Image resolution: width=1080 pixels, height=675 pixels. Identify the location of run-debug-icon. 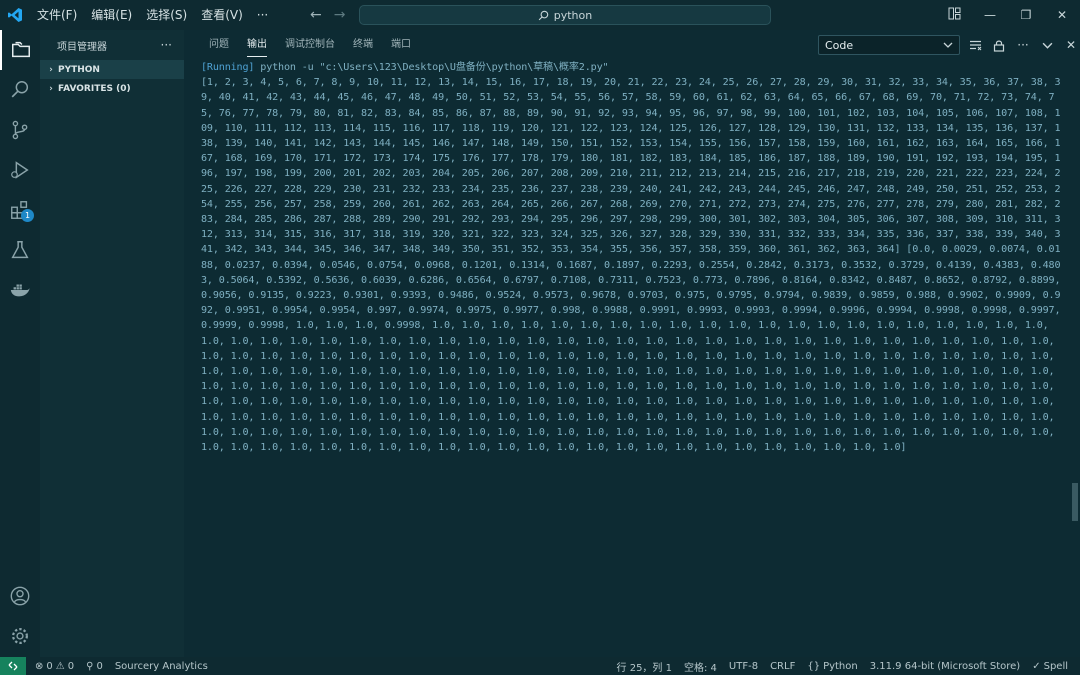
(20, 170).